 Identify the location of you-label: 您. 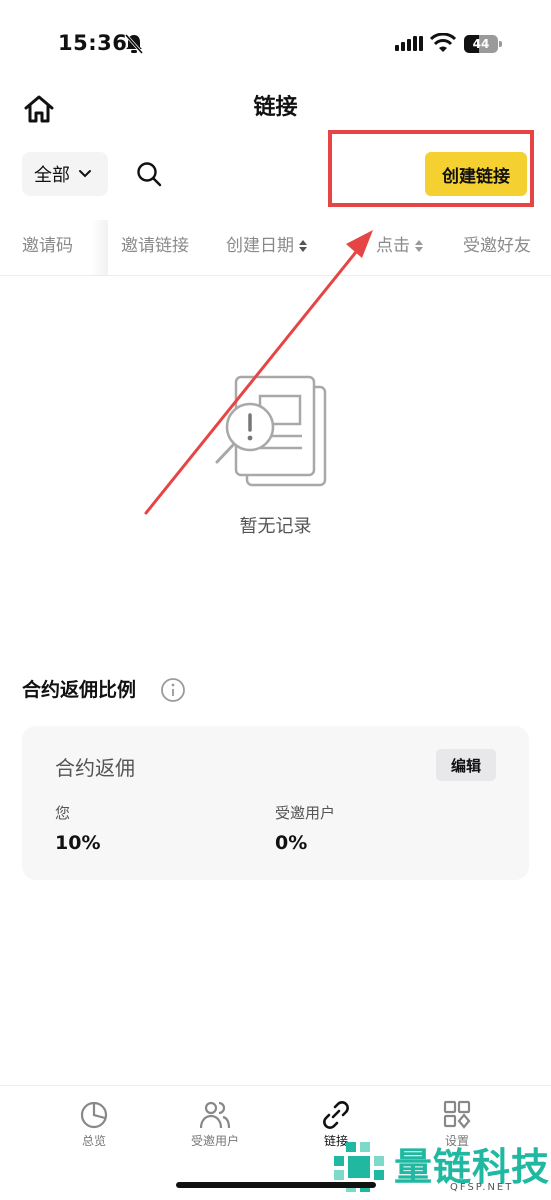
(63, 813).